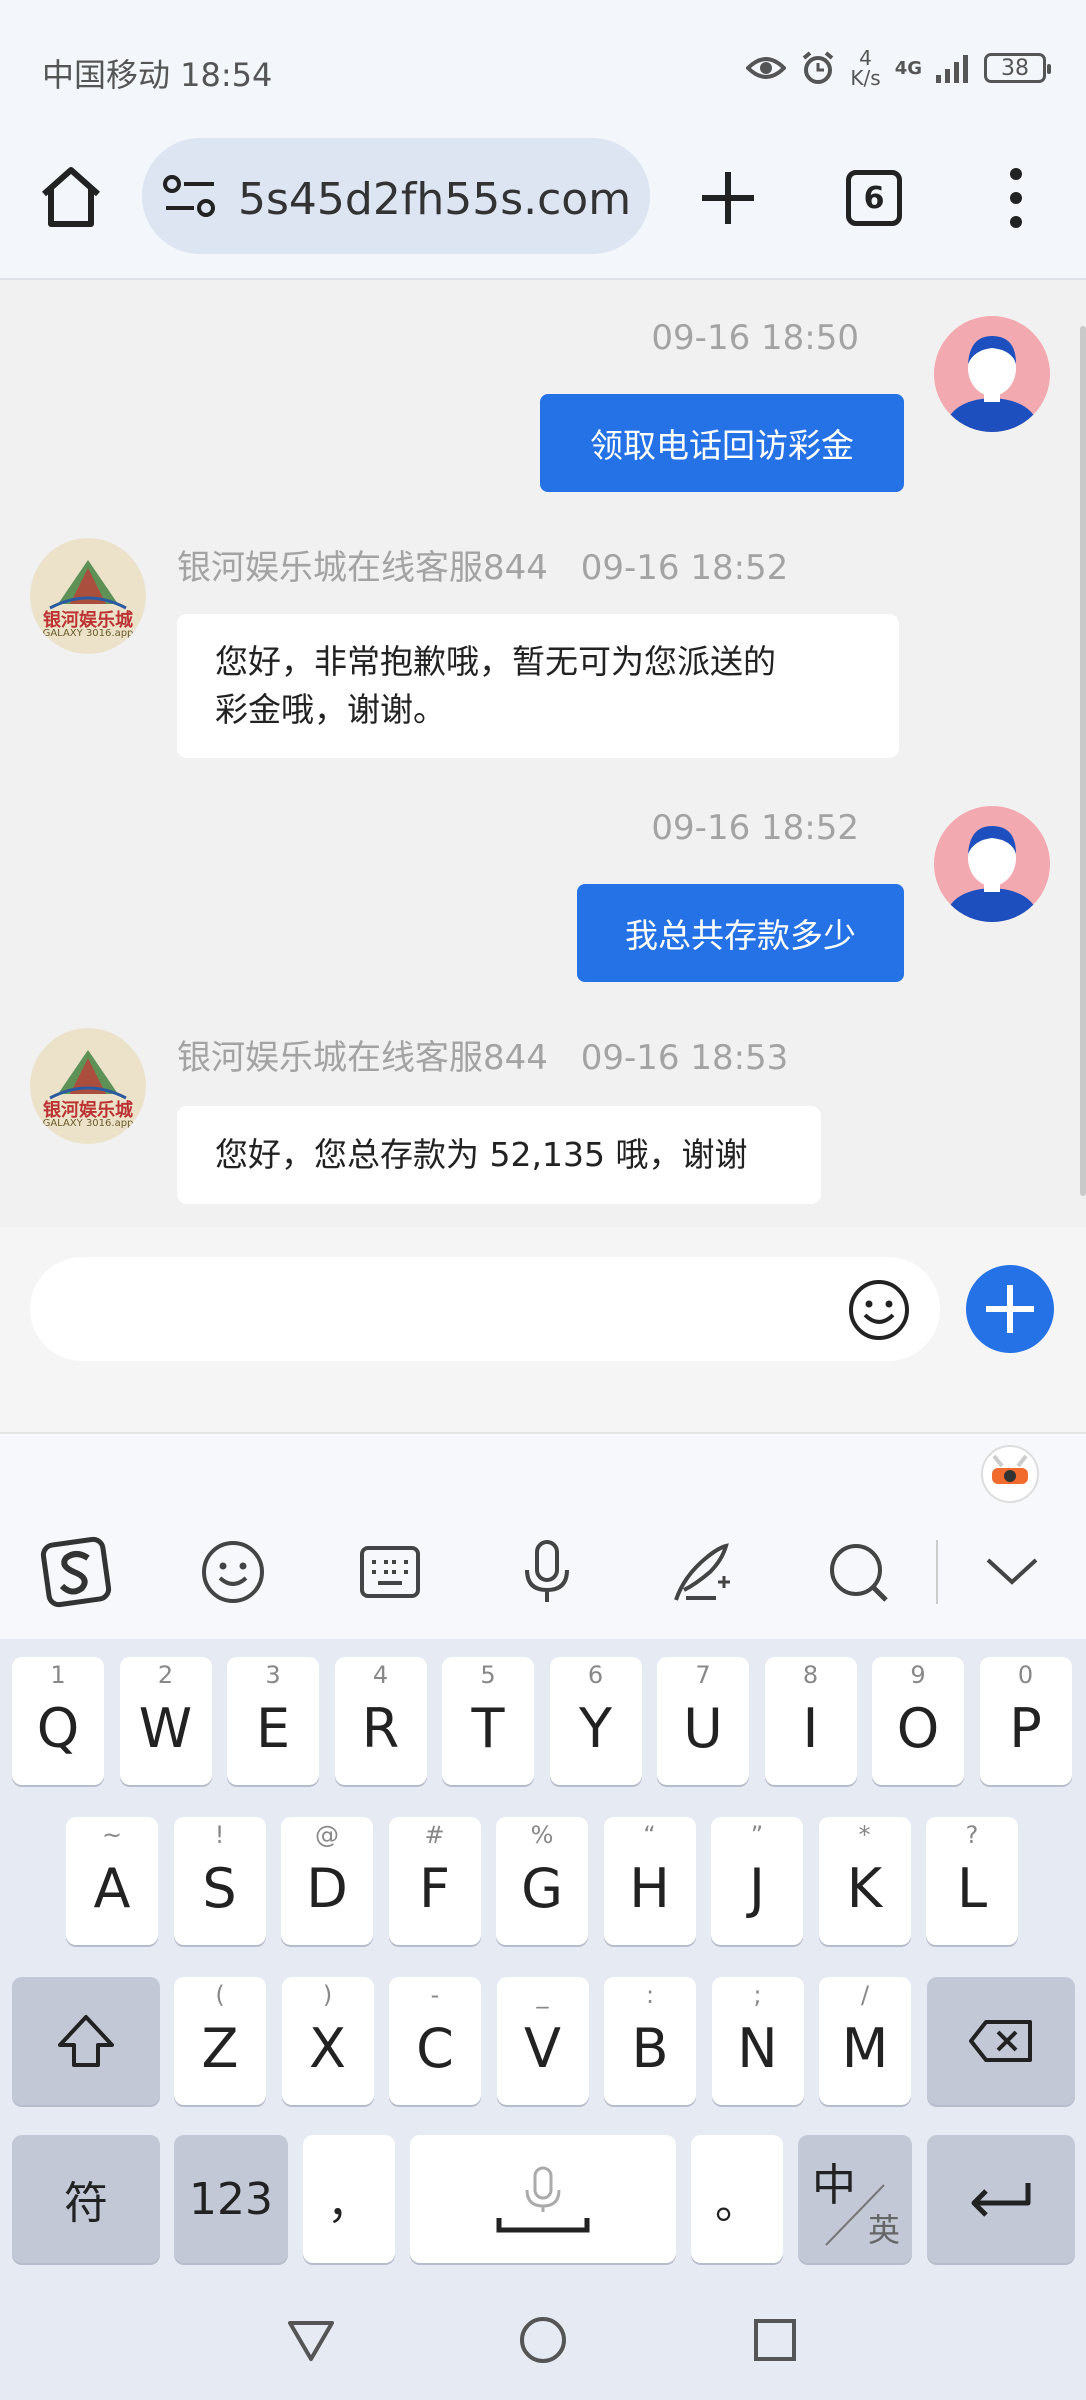 The width and height of the screenshot is (1086, 2400). Describe the element at coordinates (499, 1155) in the screenshot. I see `incoming-message: 您好，您总存款为 52,135 哦，谢谢` at that location.